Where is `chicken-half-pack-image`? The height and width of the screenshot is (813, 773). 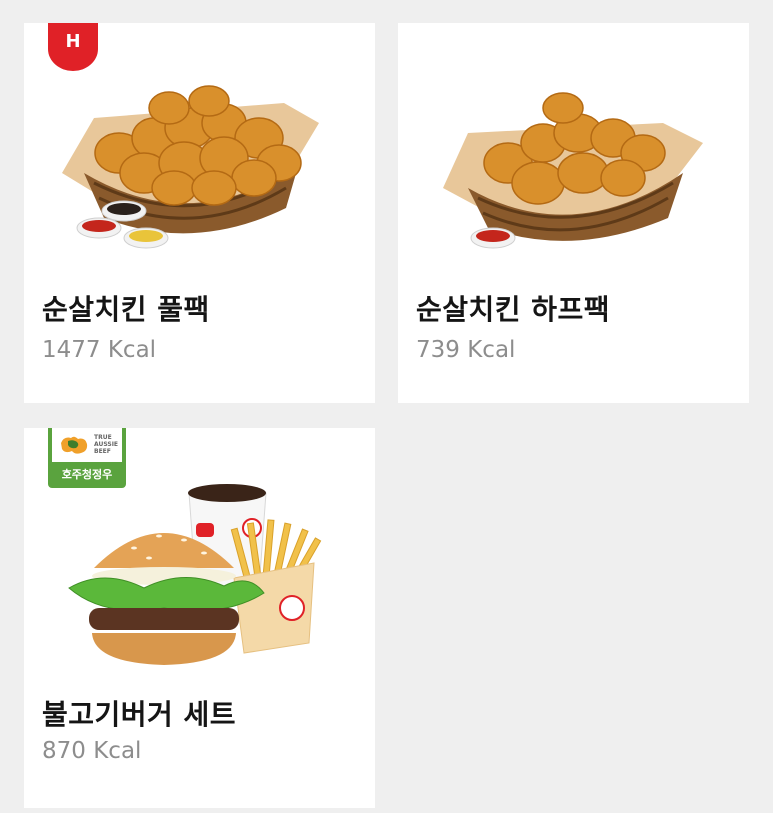 chicken-half-pack-image is located at coordinates (573, 170).